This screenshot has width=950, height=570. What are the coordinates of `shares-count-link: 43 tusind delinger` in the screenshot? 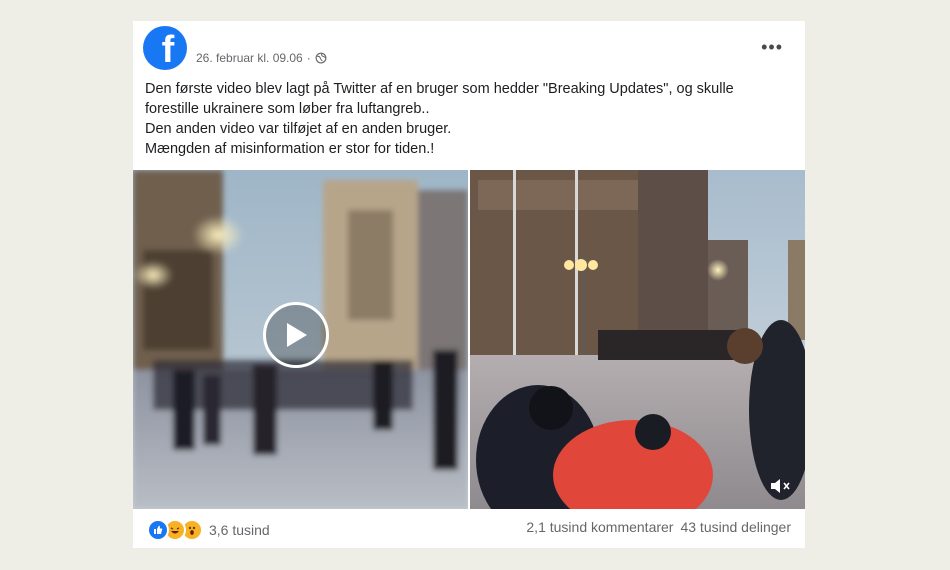 It's located at (735, 527).